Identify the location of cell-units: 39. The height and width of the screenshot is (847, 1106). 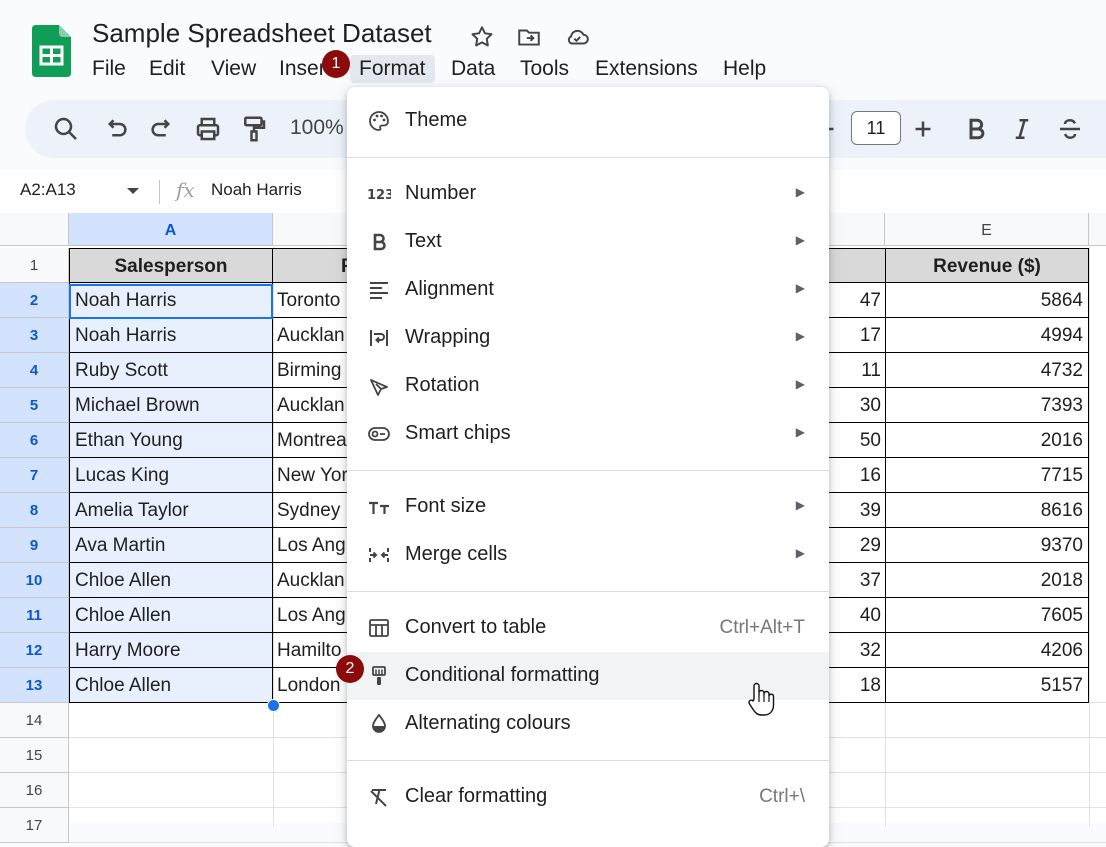
(856, 510).